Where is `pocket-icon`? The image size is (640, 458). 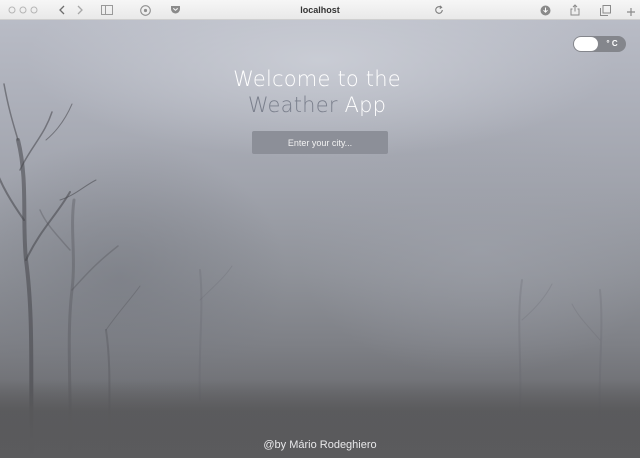 pocket-icon is located at coordinates (175, 10).